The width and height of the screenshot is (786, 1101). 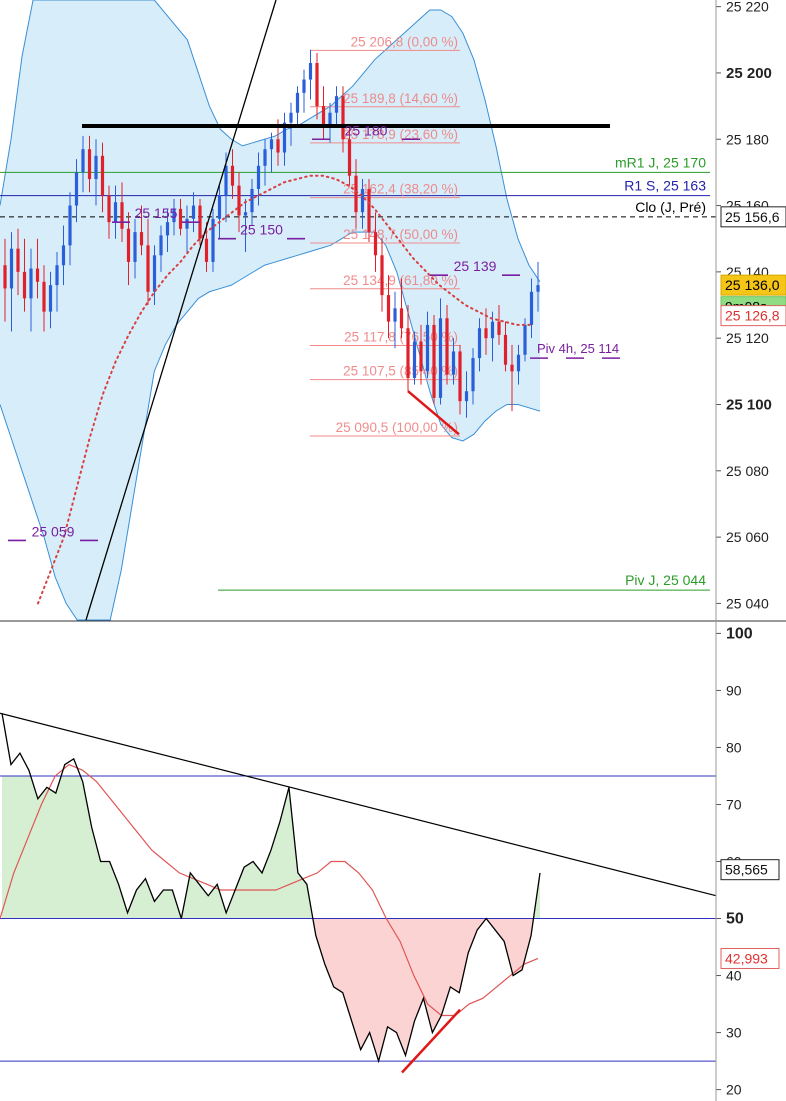 What do you see at coordinates (578, 348) in the screenshot?
I see `level-label: Piv 4h, 25 114` at bounding box center [578, 348].